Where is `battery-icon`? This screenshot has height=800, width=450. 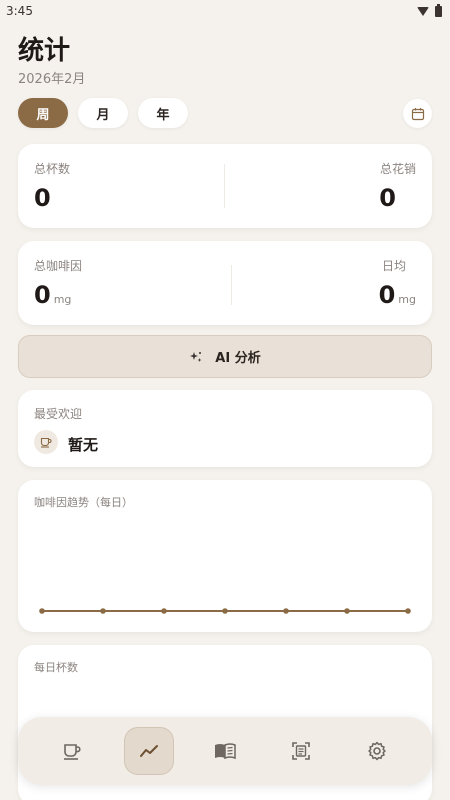 battery-icon is located at coordinates (438, 10).